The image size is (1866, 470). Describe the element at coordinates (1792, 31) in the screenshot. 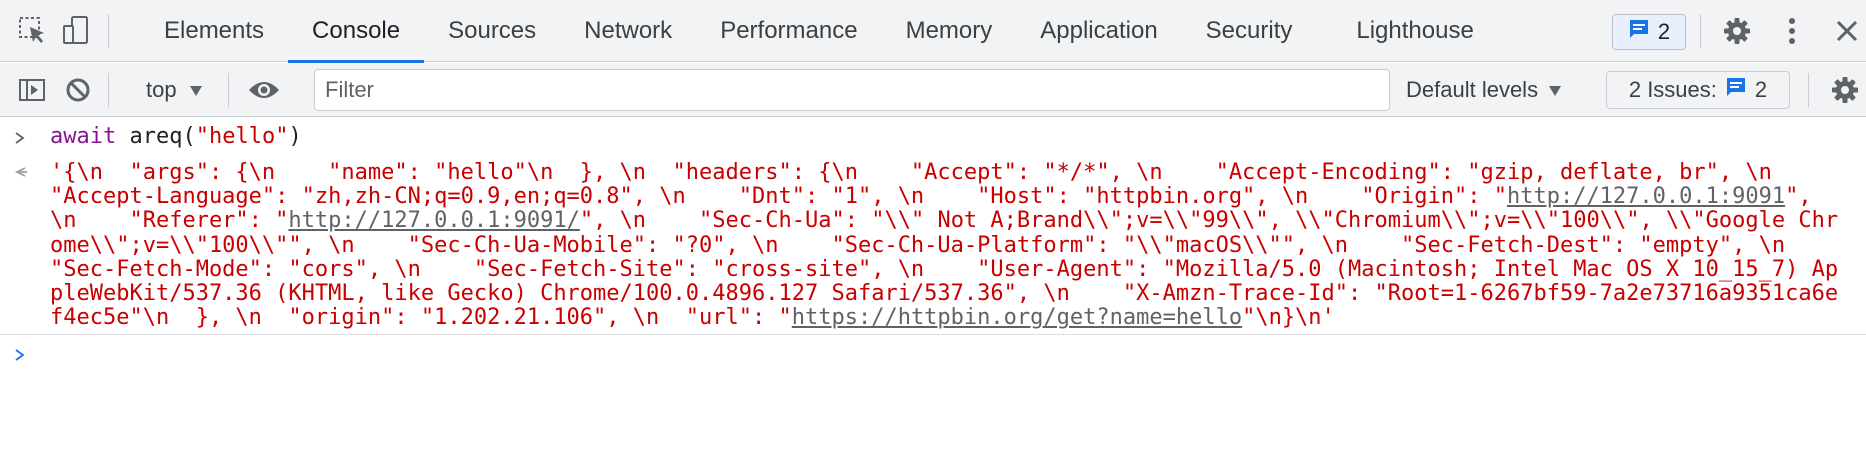

I see `more-vertical-icon` at that location.